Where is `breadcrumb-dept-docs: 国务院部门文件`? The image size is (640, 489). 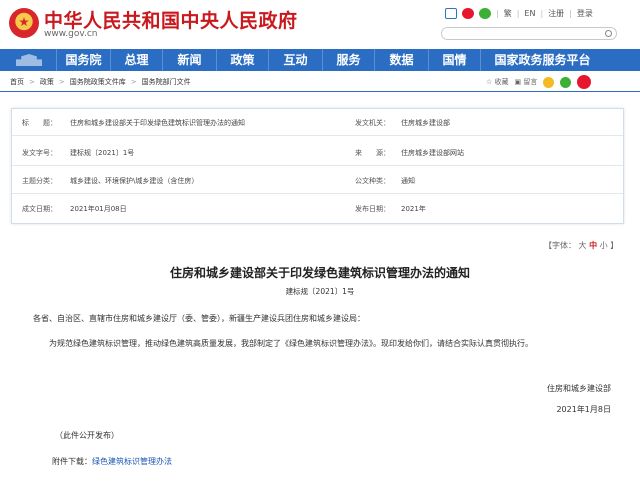 breadcrumb-dept-docs: 国务院部门文件 is located at coordinates (166, 82).